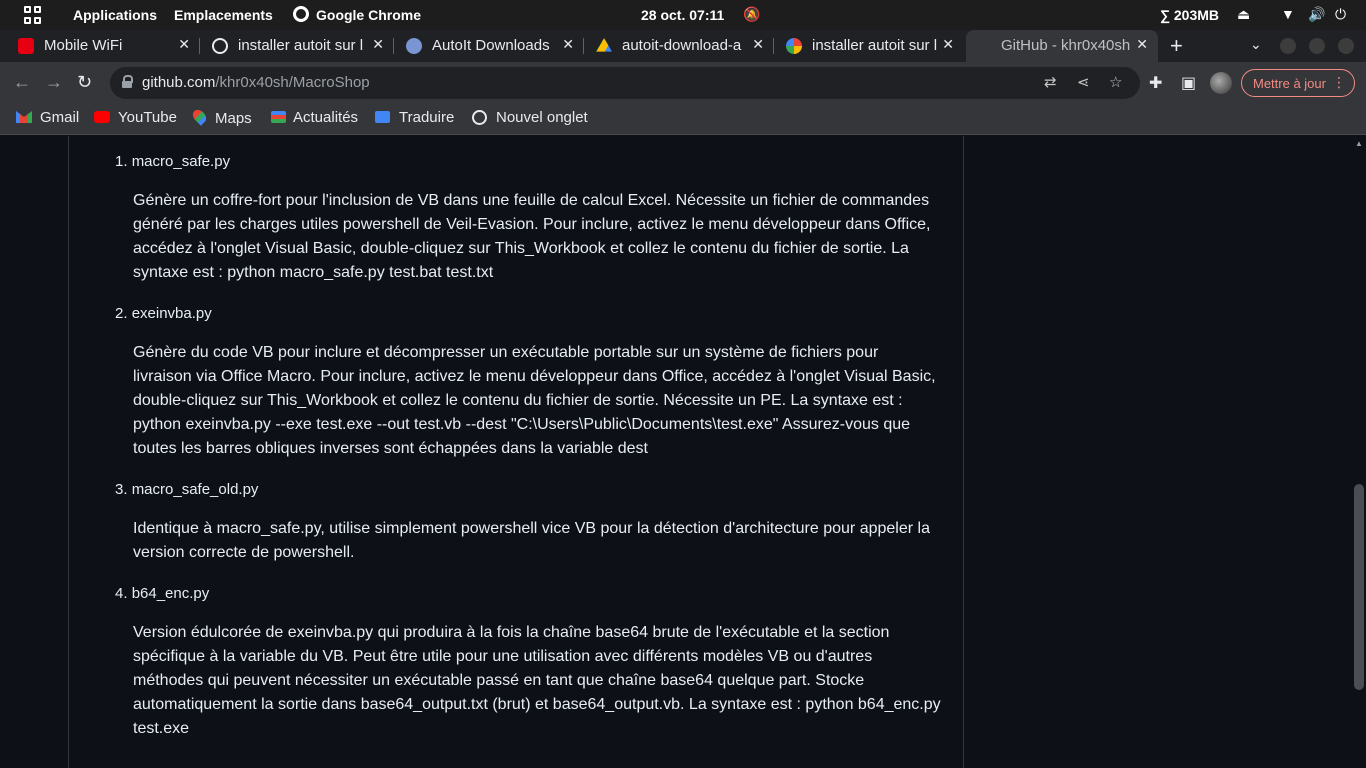 This screenshot has height=768, width=1366. What do you see at coordinates (127, 81) in the screenshot?
I see `lock-icon` at bounding box center [127, 81].